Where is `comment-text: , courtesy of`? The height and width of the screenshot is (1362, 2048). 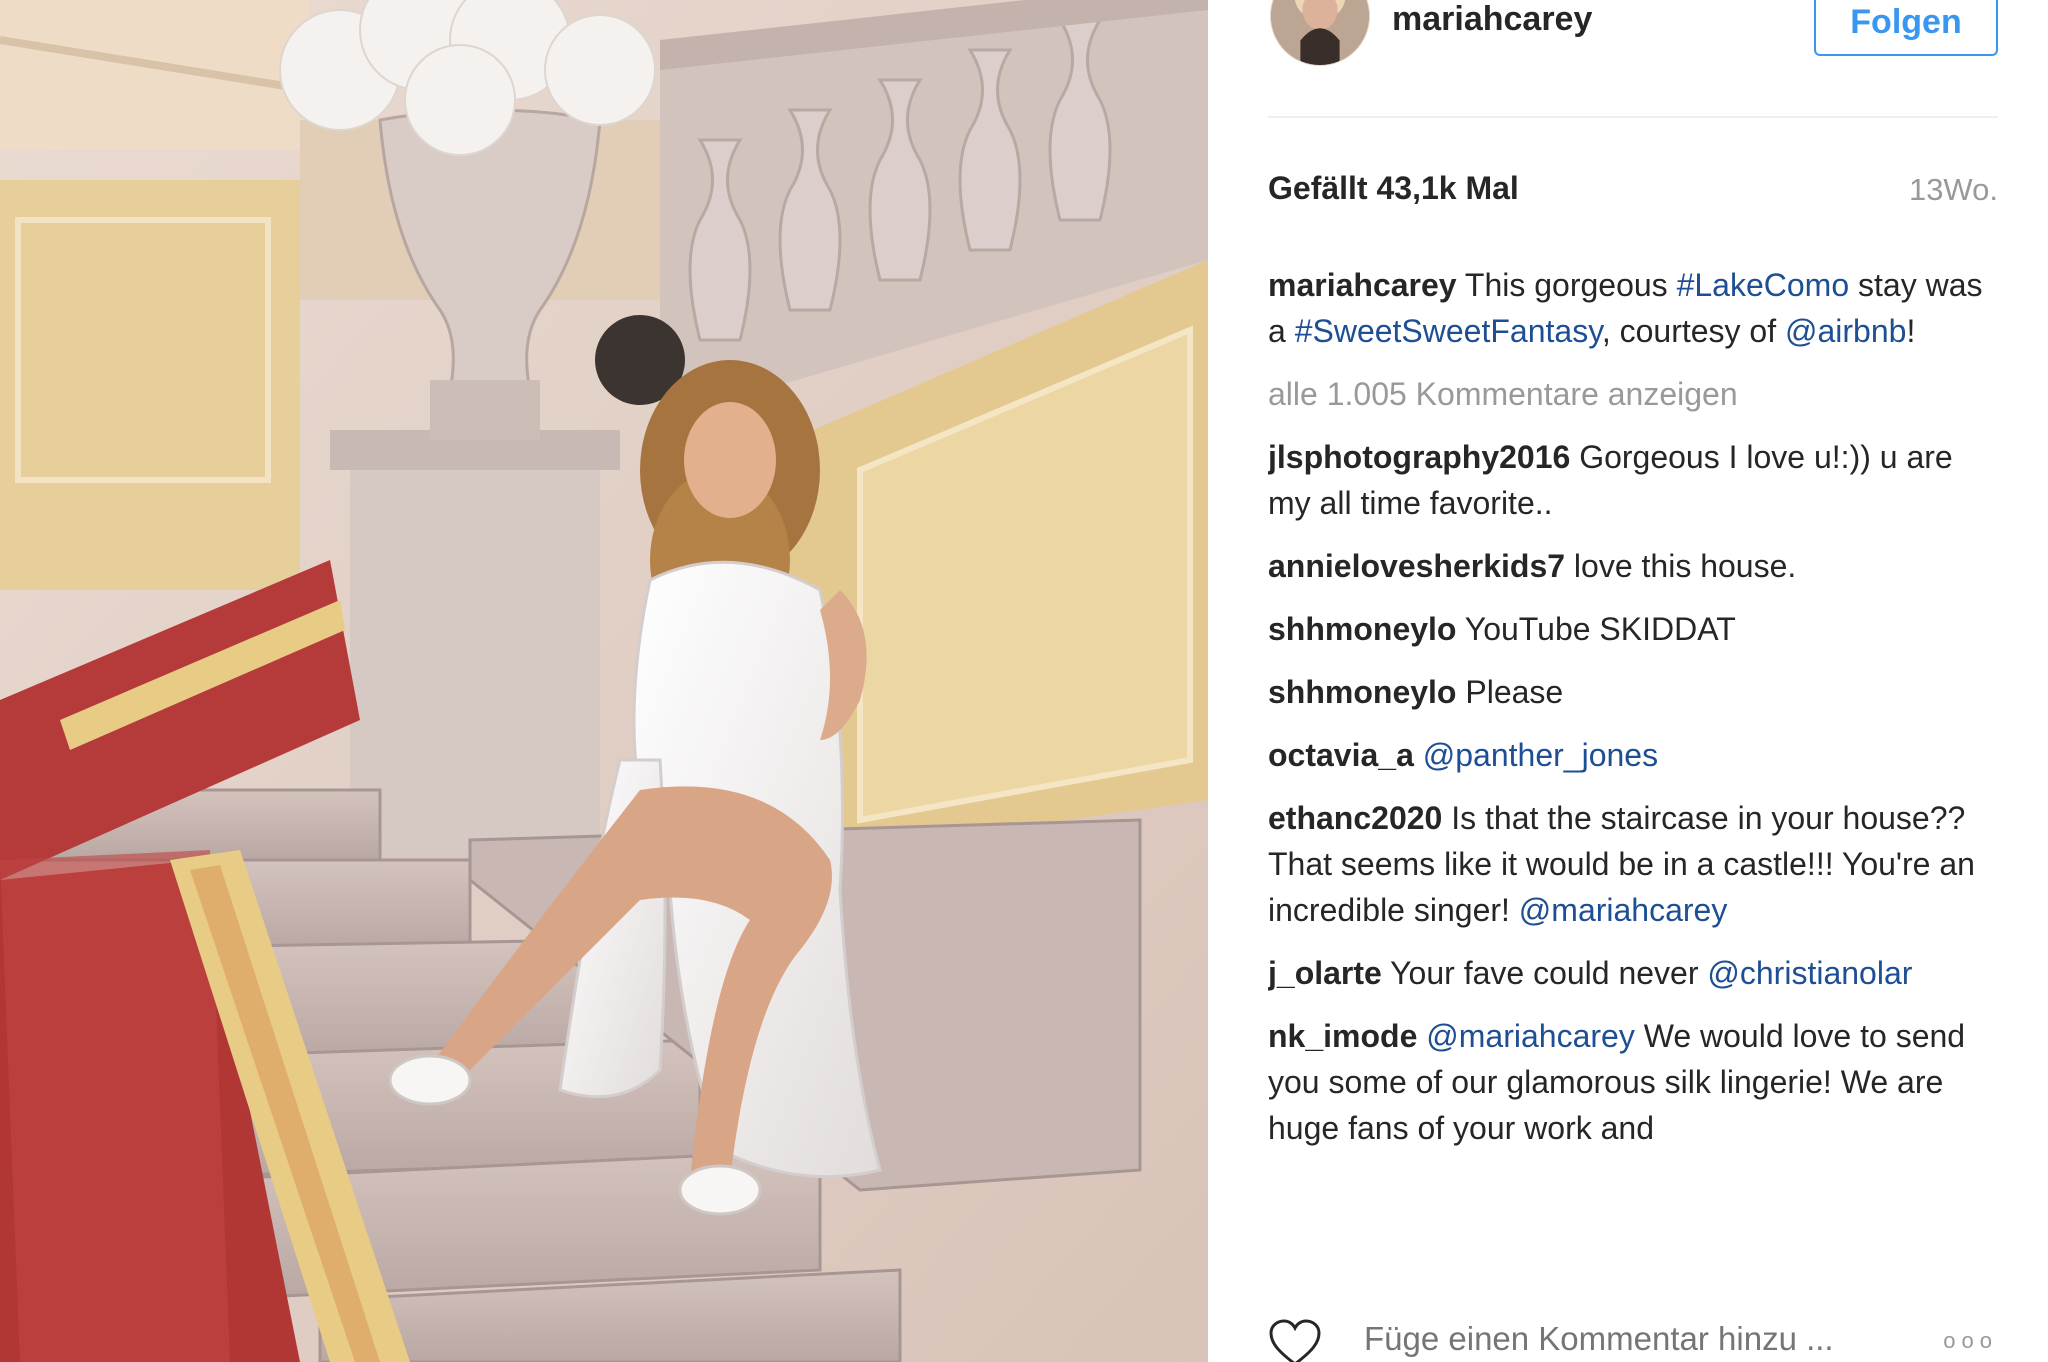 comment-text: , courtesy of is located at coordinates (1693, 331).